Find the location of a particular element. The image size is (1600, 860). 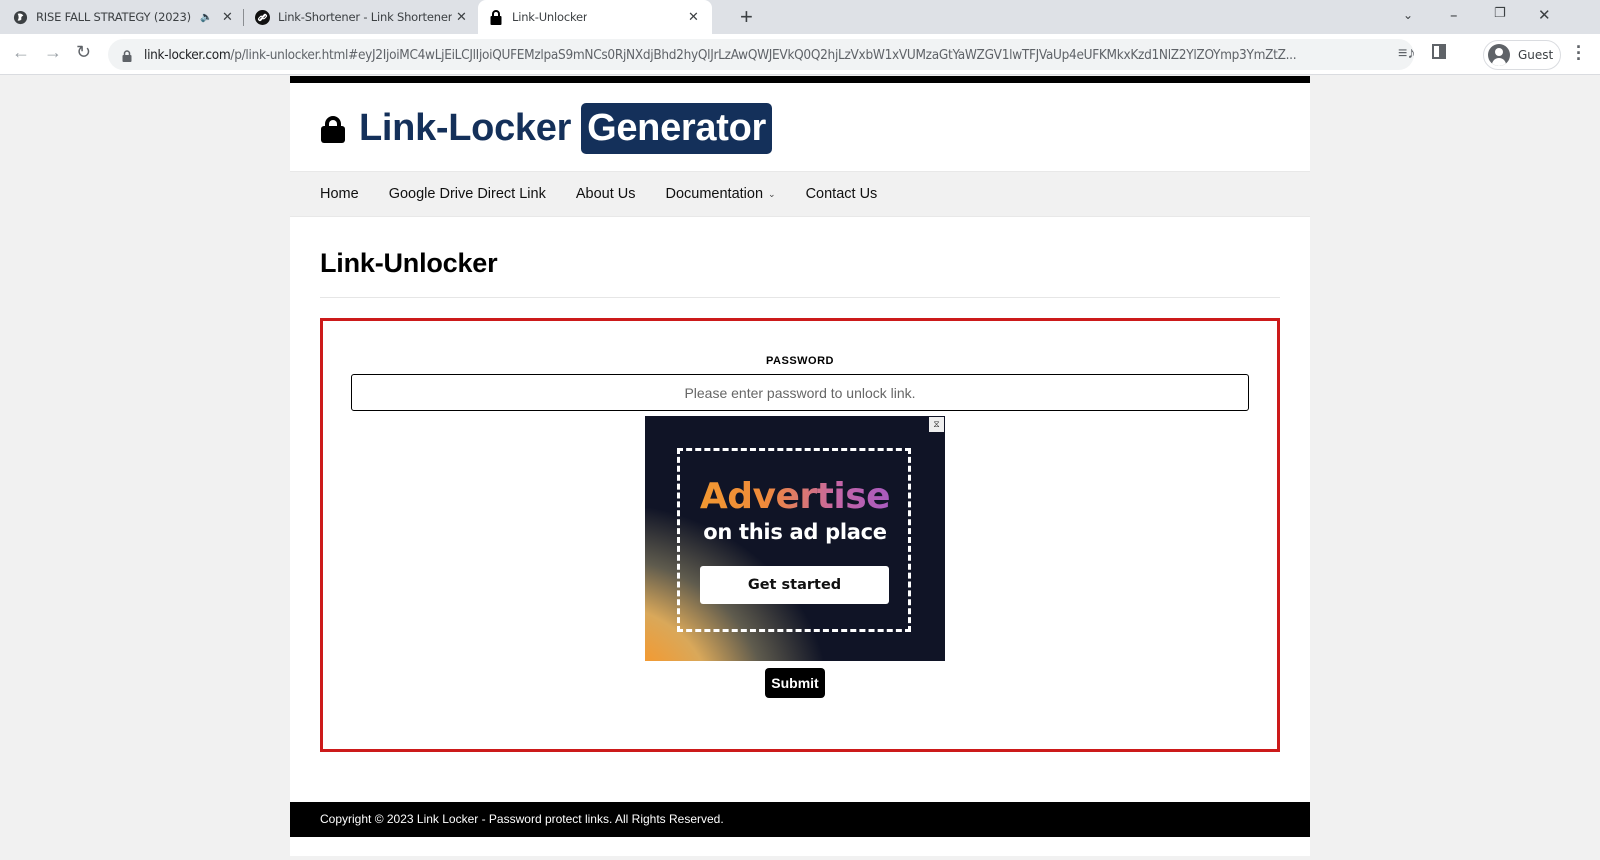

link-icon is located at coordinates (262, 17).